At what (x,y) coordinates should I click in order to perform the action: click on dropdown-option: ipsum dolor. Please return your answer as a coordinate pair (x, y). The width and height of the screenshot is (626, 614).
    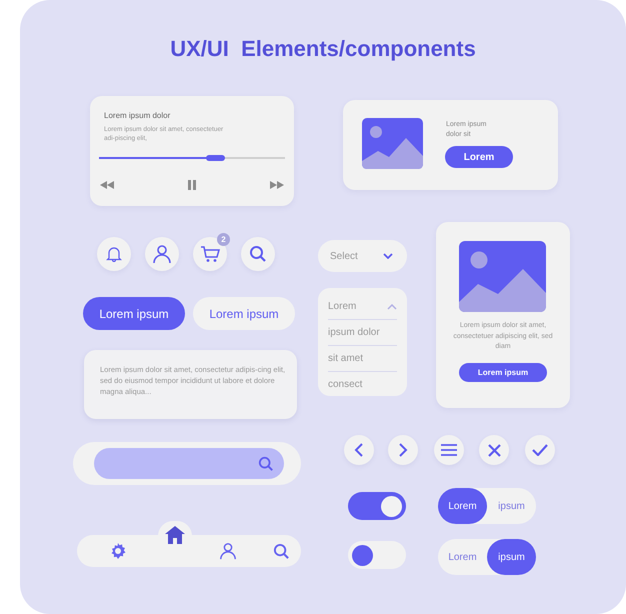
    Looking at the image, I should click on (354, 332).